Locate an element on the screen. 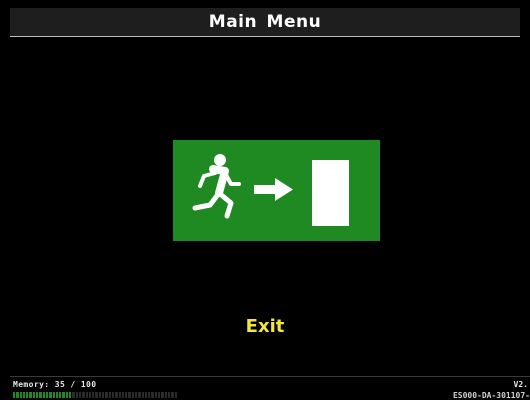 This screenshot has width=530, height=400. page-title: Main Menu is located at coordinates (265, 22).